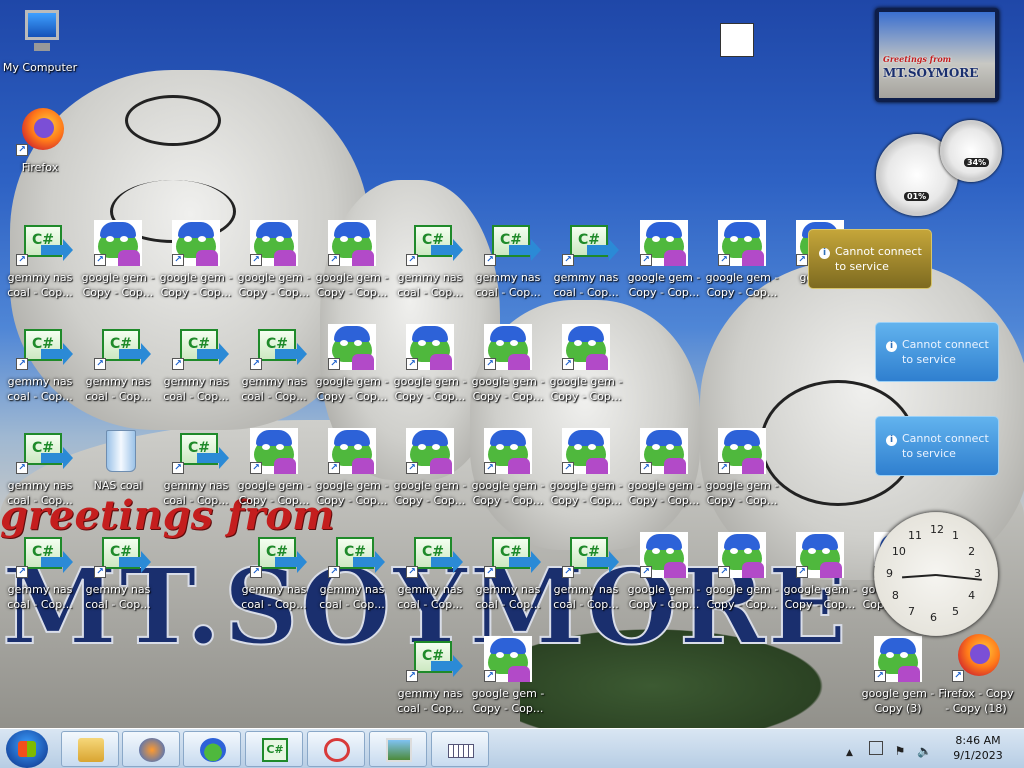 Image resolution: width=1024 pixels, height=768 pixels. What do you see at coordinates (924, 751) in the screenshot?
I see `volume-icon: 🔈` at bounding box center [924, 751].